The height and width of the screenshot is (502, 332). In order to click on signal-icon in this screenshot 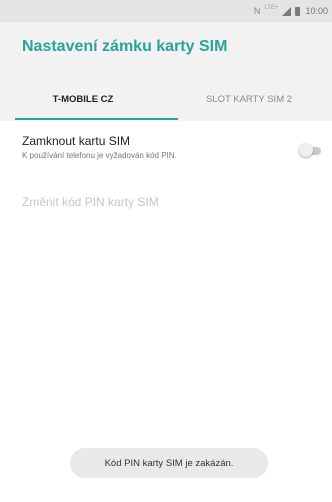, I will do `click(287, 11)`.